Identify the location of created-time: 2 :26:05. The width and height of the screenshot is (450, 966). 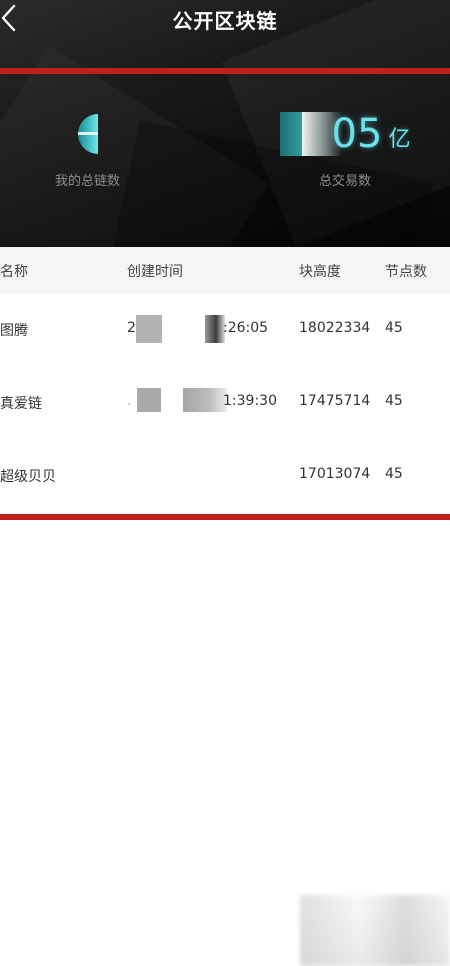
(212, 329).